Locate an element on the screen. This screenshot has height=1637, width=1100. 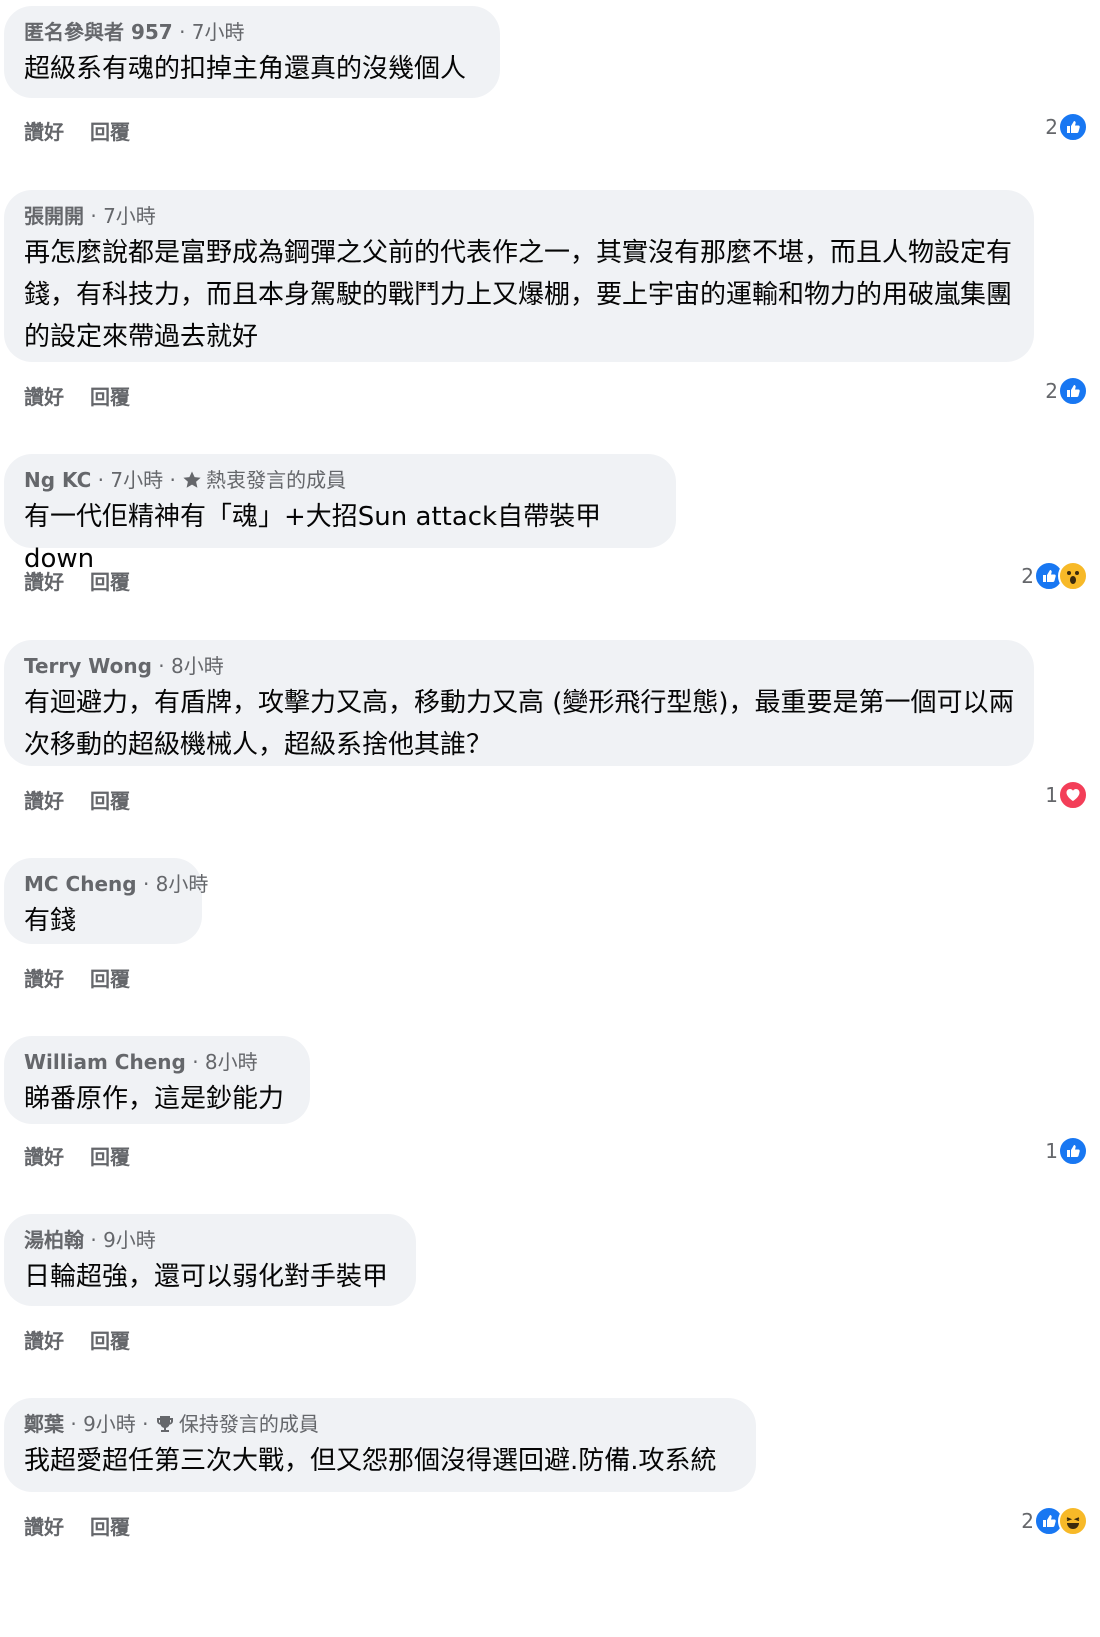
comment-bubble: 湯柏翰 · 9小時 日輪超強，還可以弱化對手裝甲 is located at coordinates (210, 1260).